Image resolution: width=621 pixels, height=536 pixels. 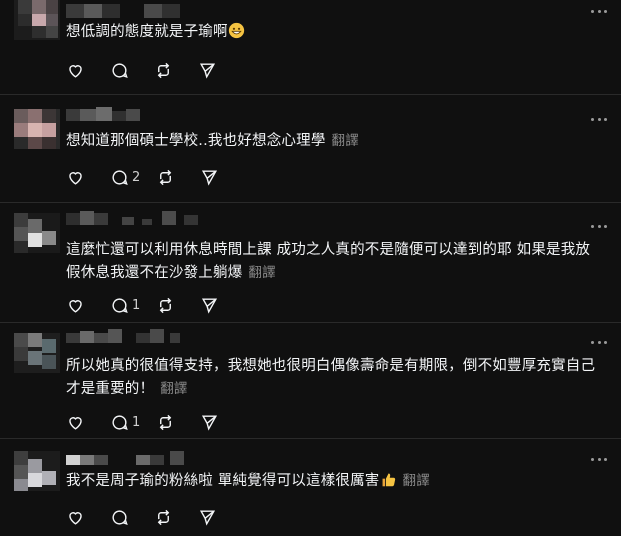 I want to click on thumbs-up-emoji, so click(x=388, y=480).